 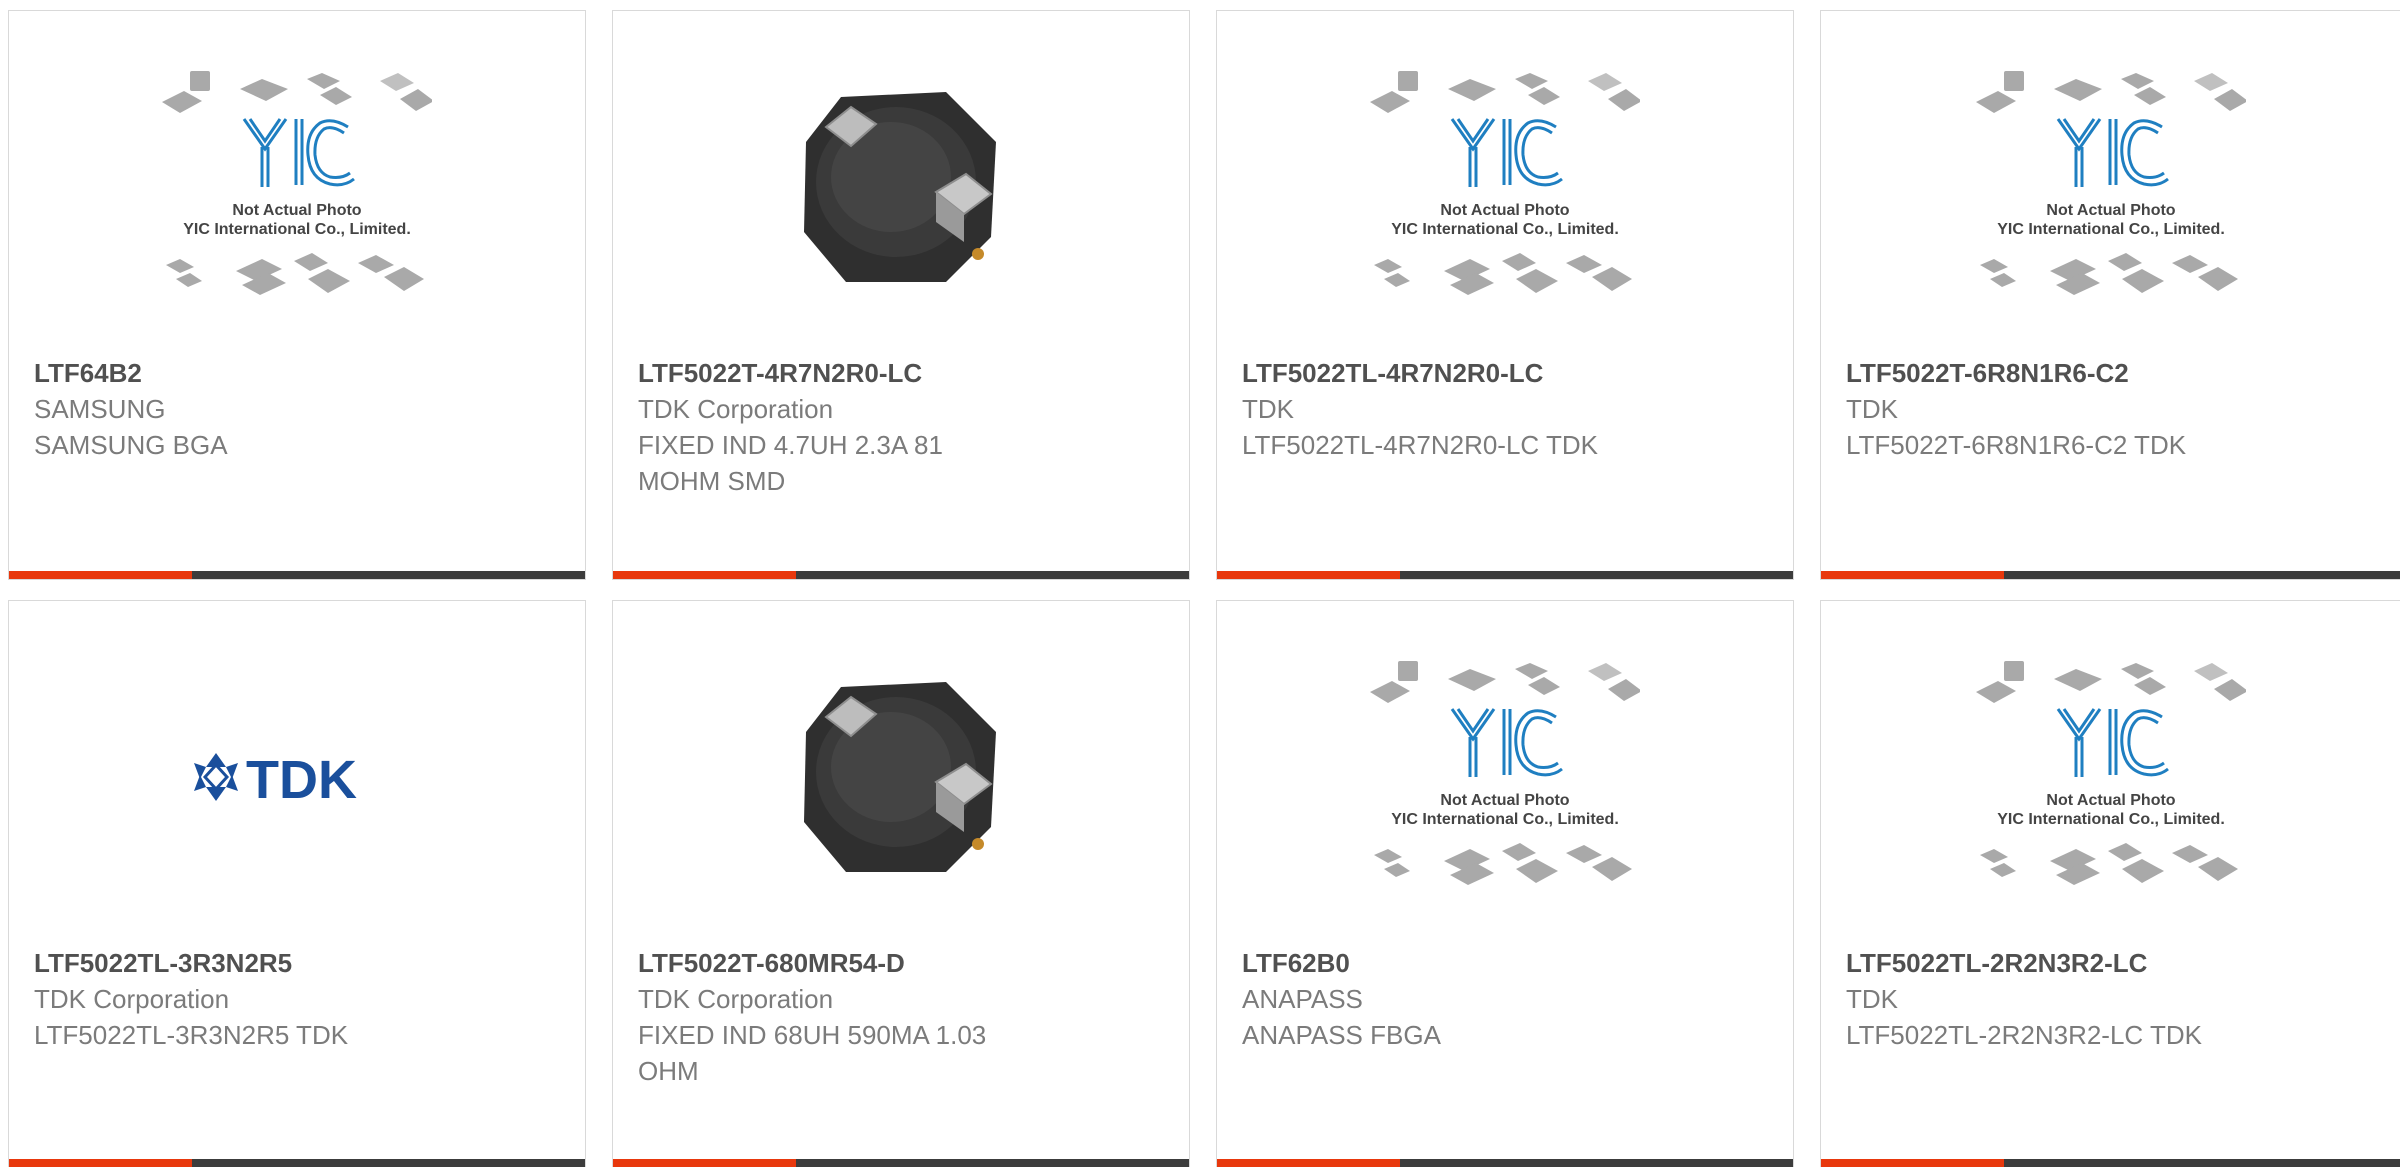 I want to click on part-number: LTF5022T-6R8N1R6-C2, so click(x=2110, y=373).